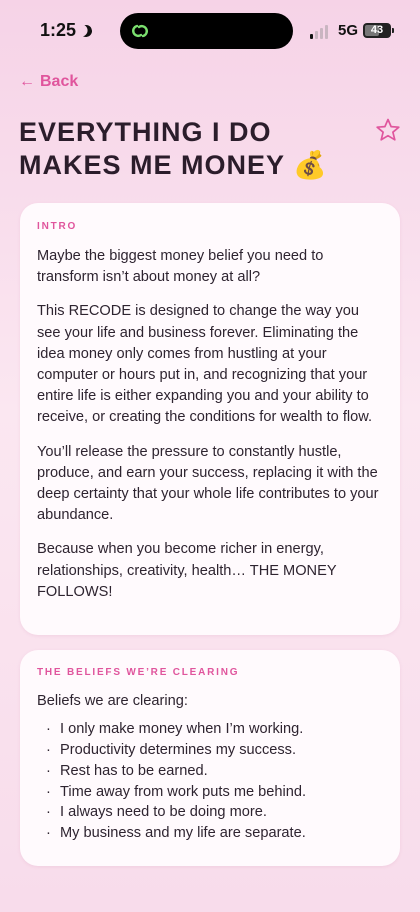 This screenshot has height=912, width=420. I want to click on status-bar: 1:25 5G 43, so click(210, 30).